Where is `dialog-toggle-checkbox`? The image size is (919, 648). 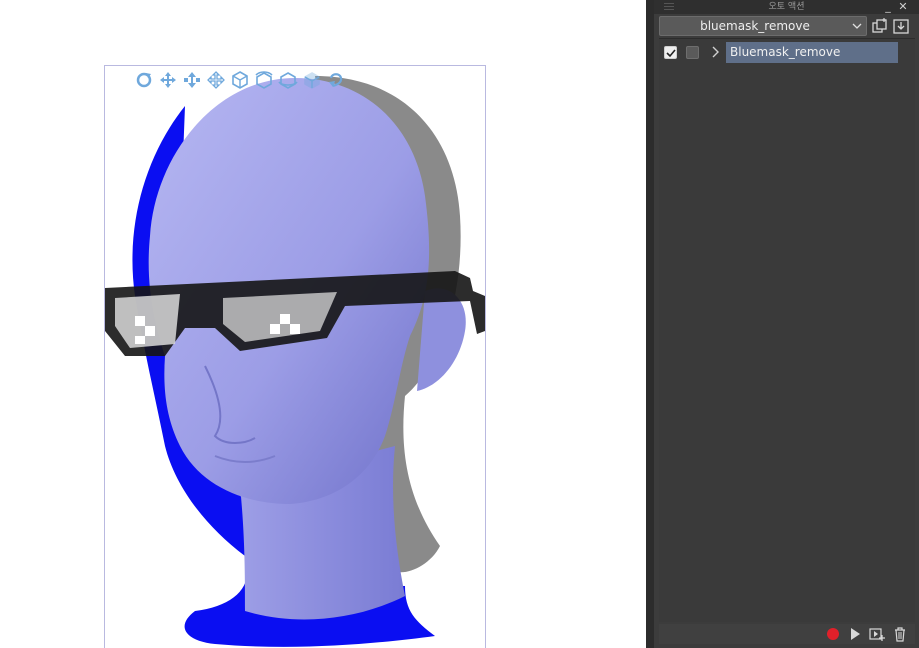
dialog-toggle-checkbox is located at coordinates (692, 52).